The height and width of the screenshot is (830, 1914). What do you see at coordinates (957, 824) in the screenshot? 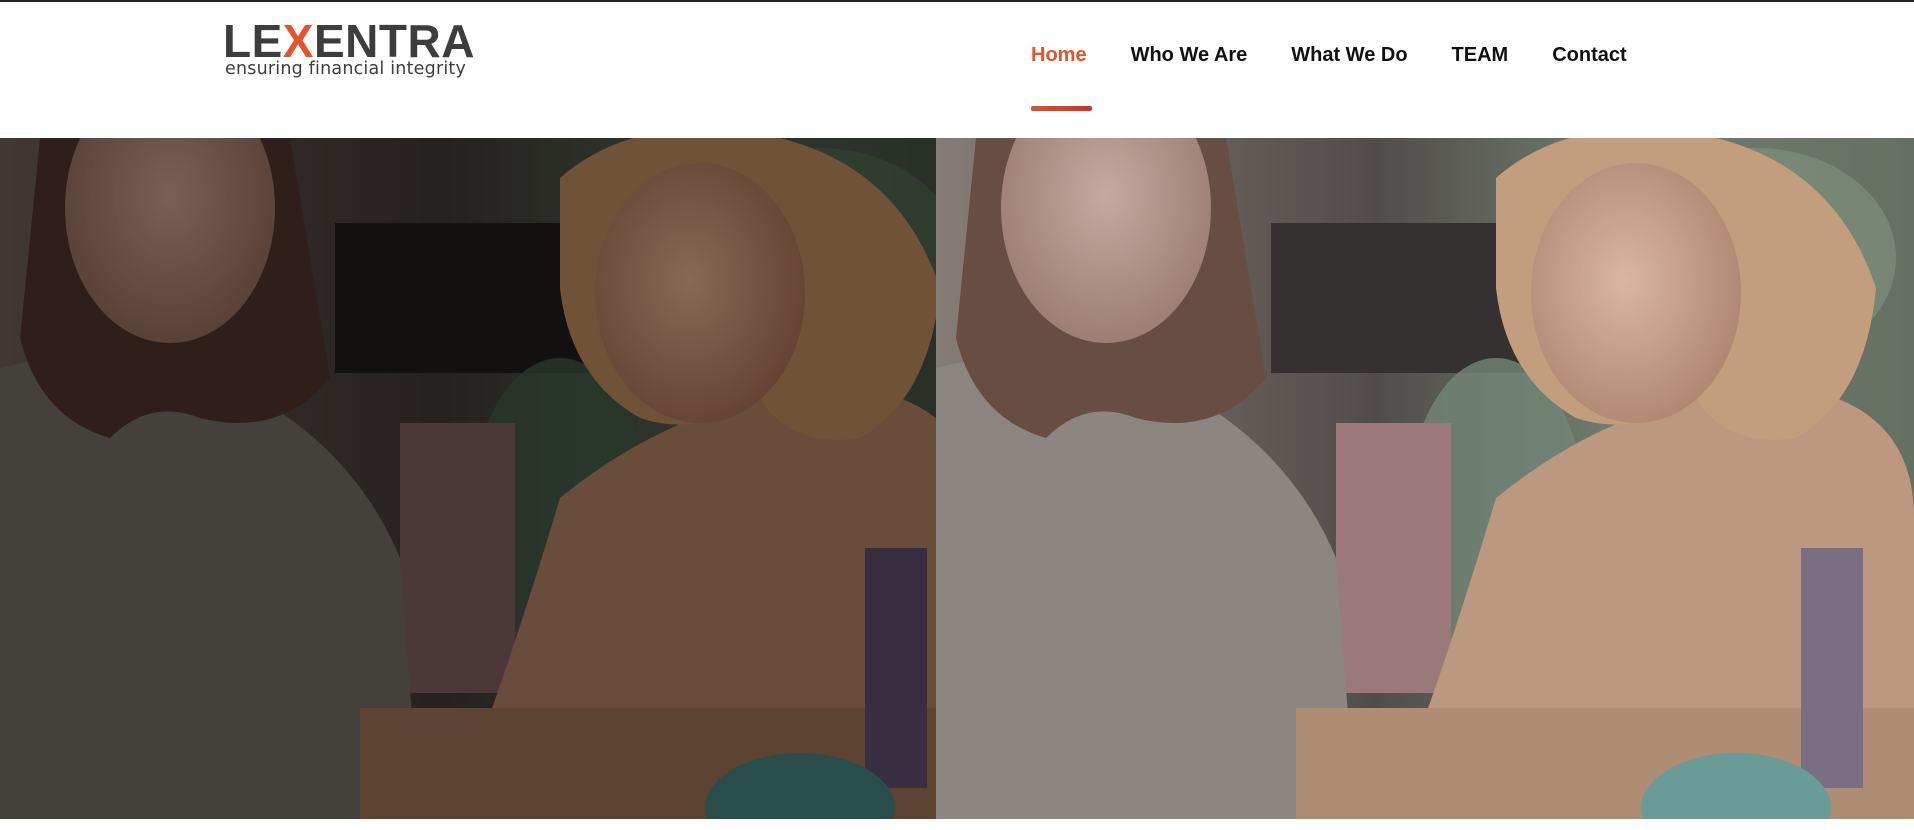
I see `below-hero-area` at bounding box center [957, 824].